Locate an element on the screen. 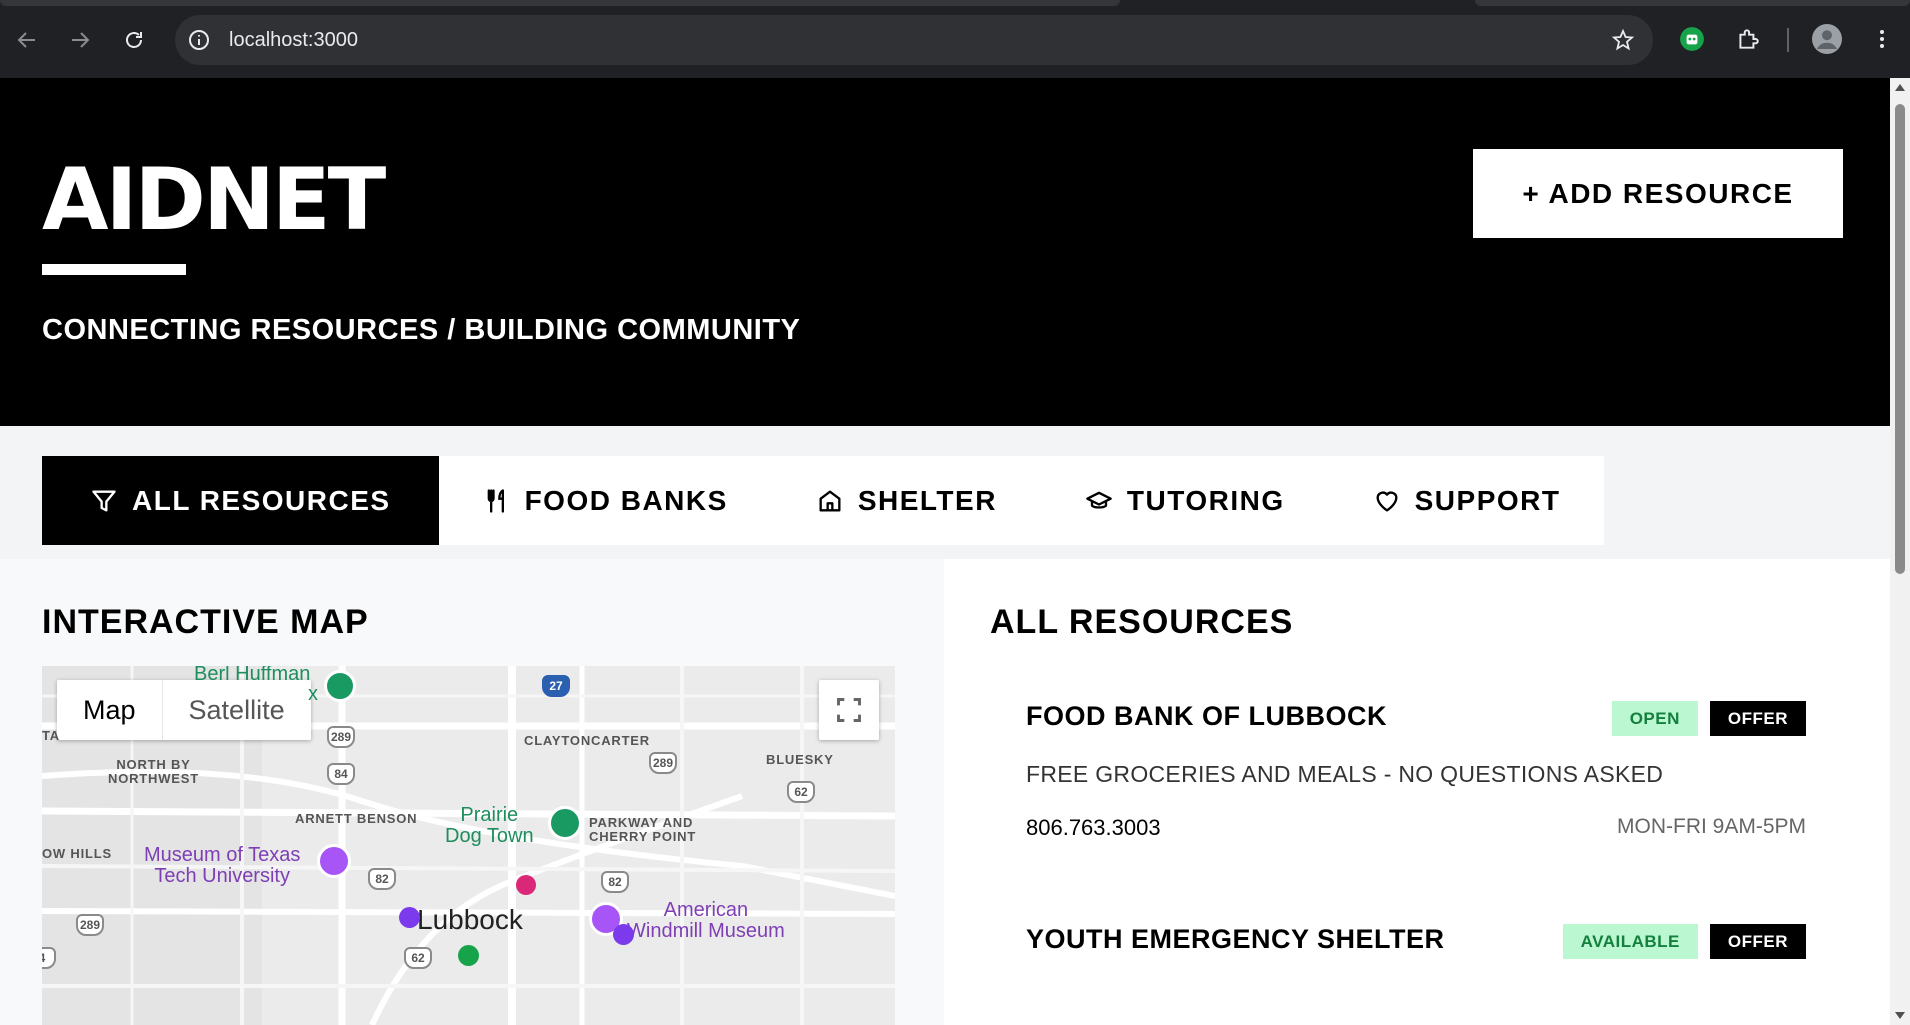  avatar is located at coordinates (1827, 39).